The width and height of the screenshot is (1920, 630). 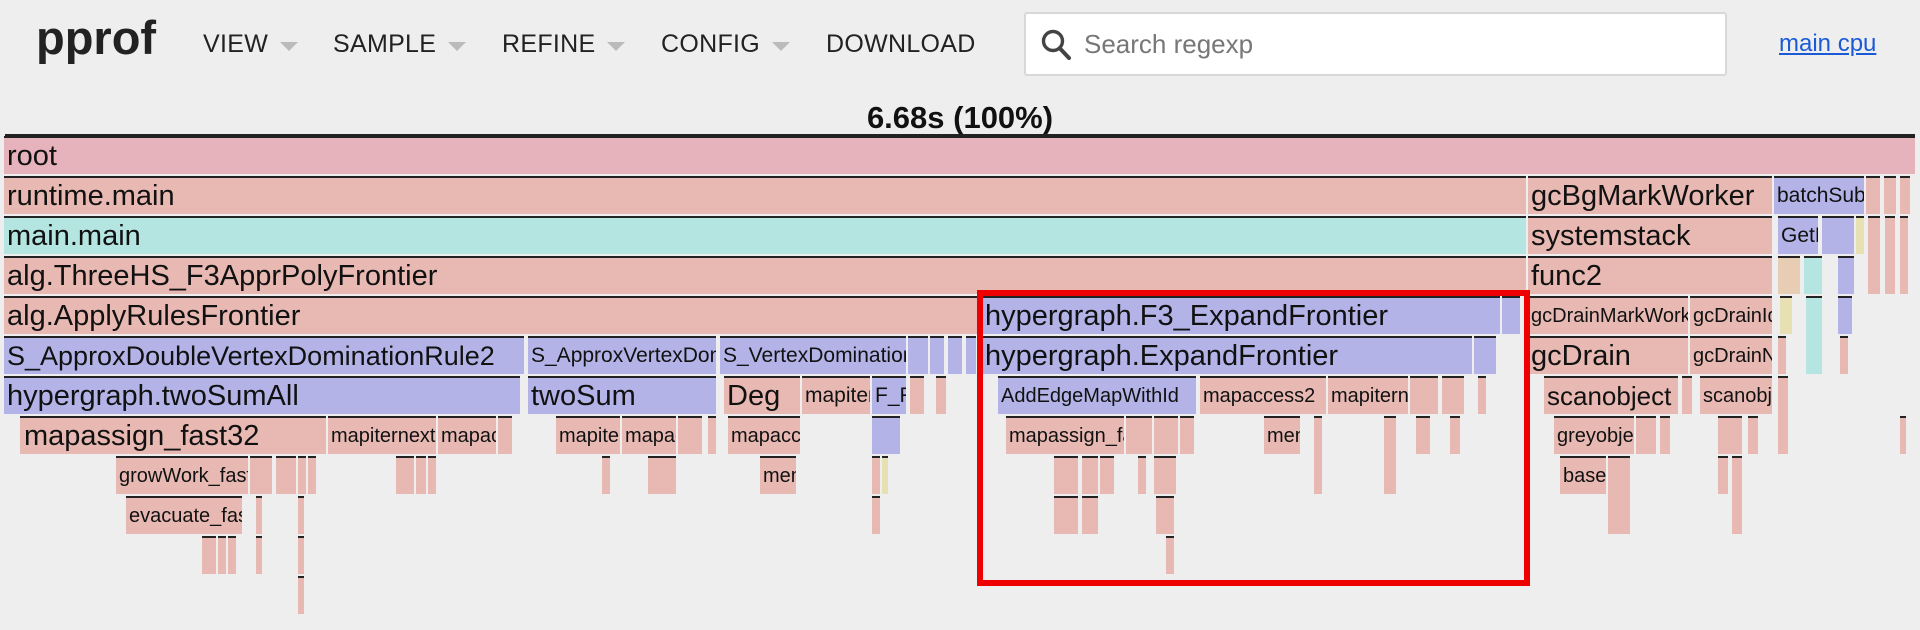 What do you see at coordinates (1819, 195) in the screenshot?
I see `frame-batch-sub: batchSub` at bounding box center [1819, 195].